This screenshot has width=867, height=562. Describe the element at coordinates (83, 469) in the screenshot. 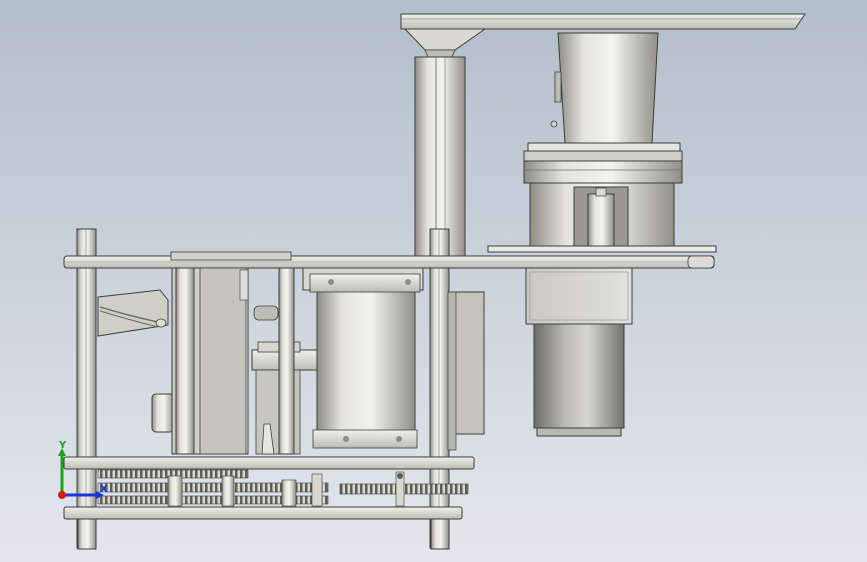

I see `coordinate-triad-icon: Y X` at that location.